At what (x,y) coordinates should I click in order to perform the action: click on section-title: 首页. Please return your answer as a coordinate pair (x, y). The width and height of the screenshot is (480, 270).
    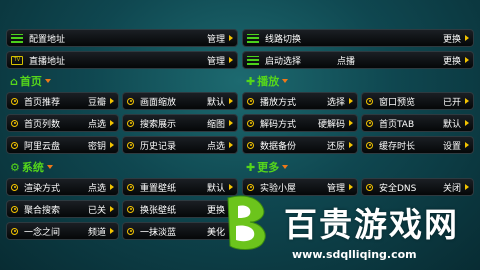
    Looking at the image, I should click on (30, 81).